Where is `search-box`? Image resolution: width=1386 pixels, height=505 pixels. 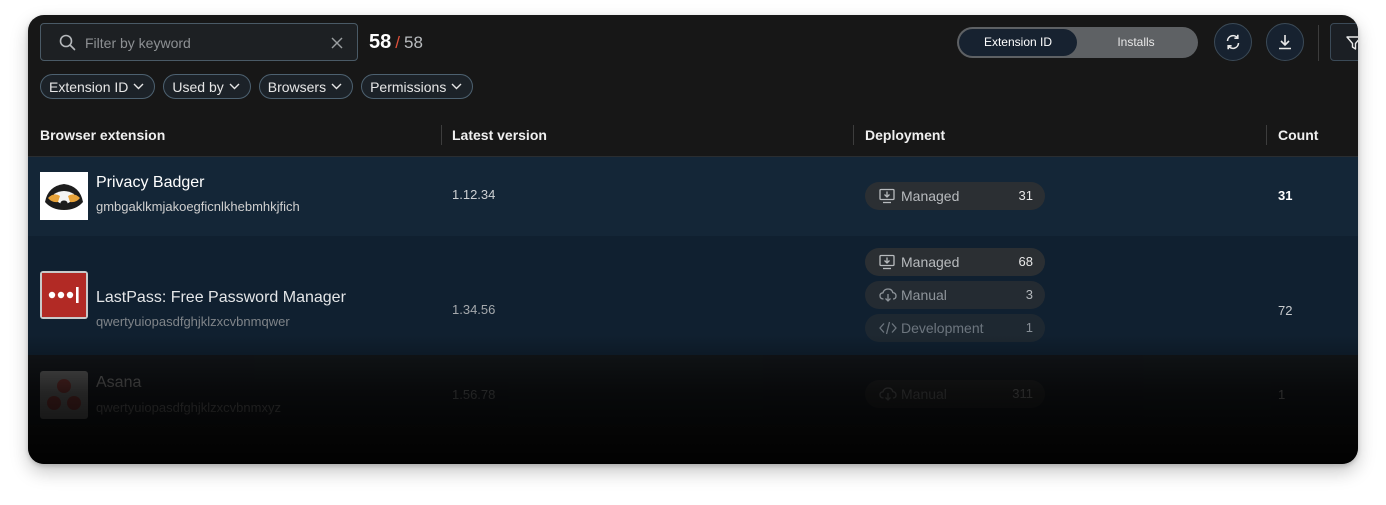
search-box is located at coordinates (199, 42).